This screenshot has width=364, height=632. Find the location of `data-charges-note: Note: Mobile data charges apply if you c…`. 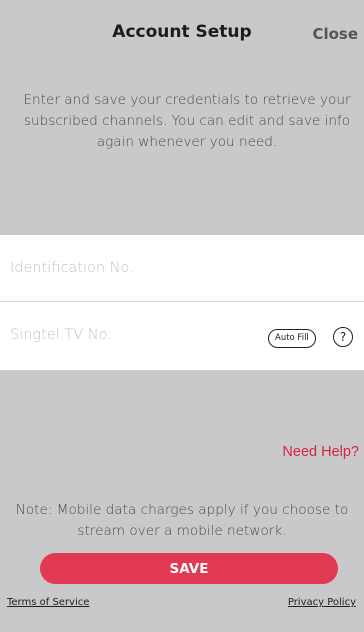

data-charges-note: Note: Mobile data charges apply if you c… is located at coordinates (182, 520).